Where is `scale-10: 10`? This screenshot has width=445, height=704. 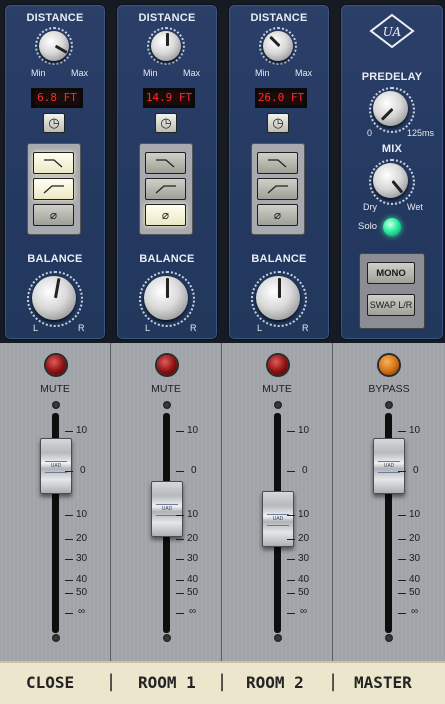 scale-10: 10 is located at coordinates (415, 430).